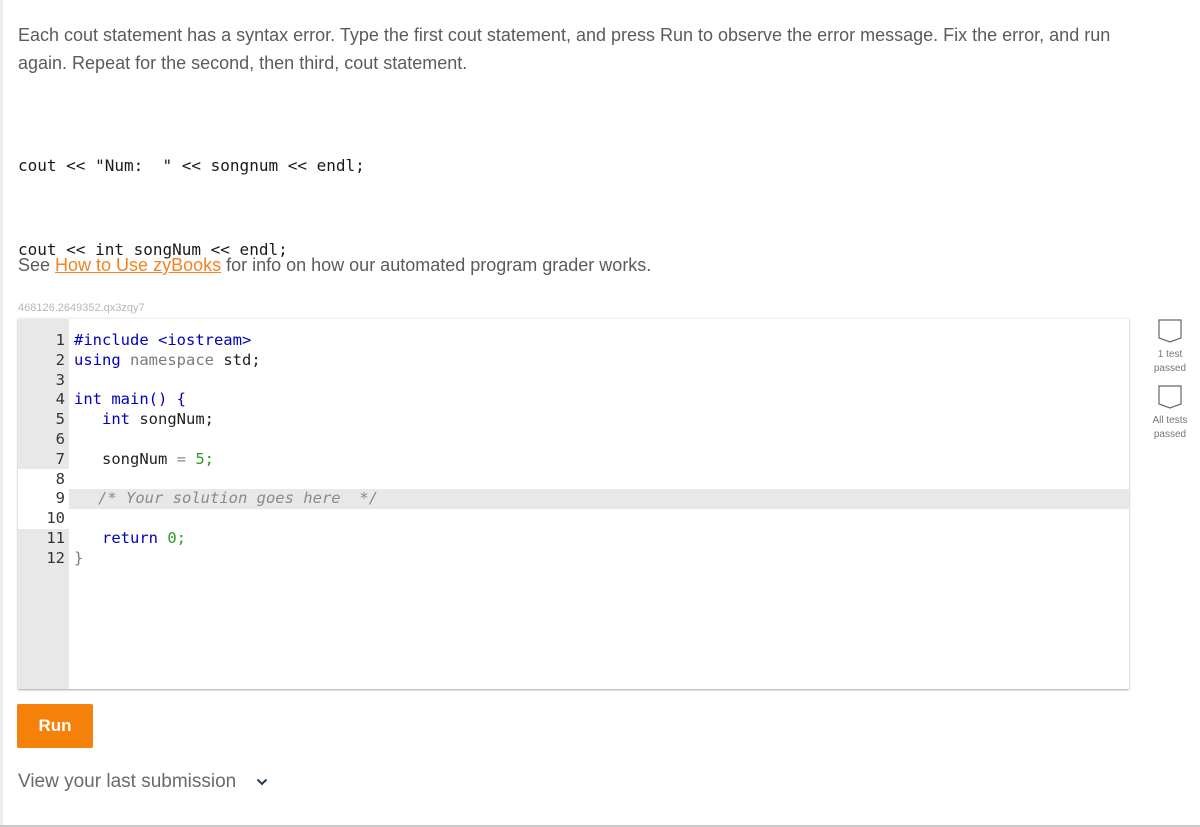  What do you see at coordinates (79, 557) in the screenshot?
I see `code-text: }` at bounding box center [79, 557].